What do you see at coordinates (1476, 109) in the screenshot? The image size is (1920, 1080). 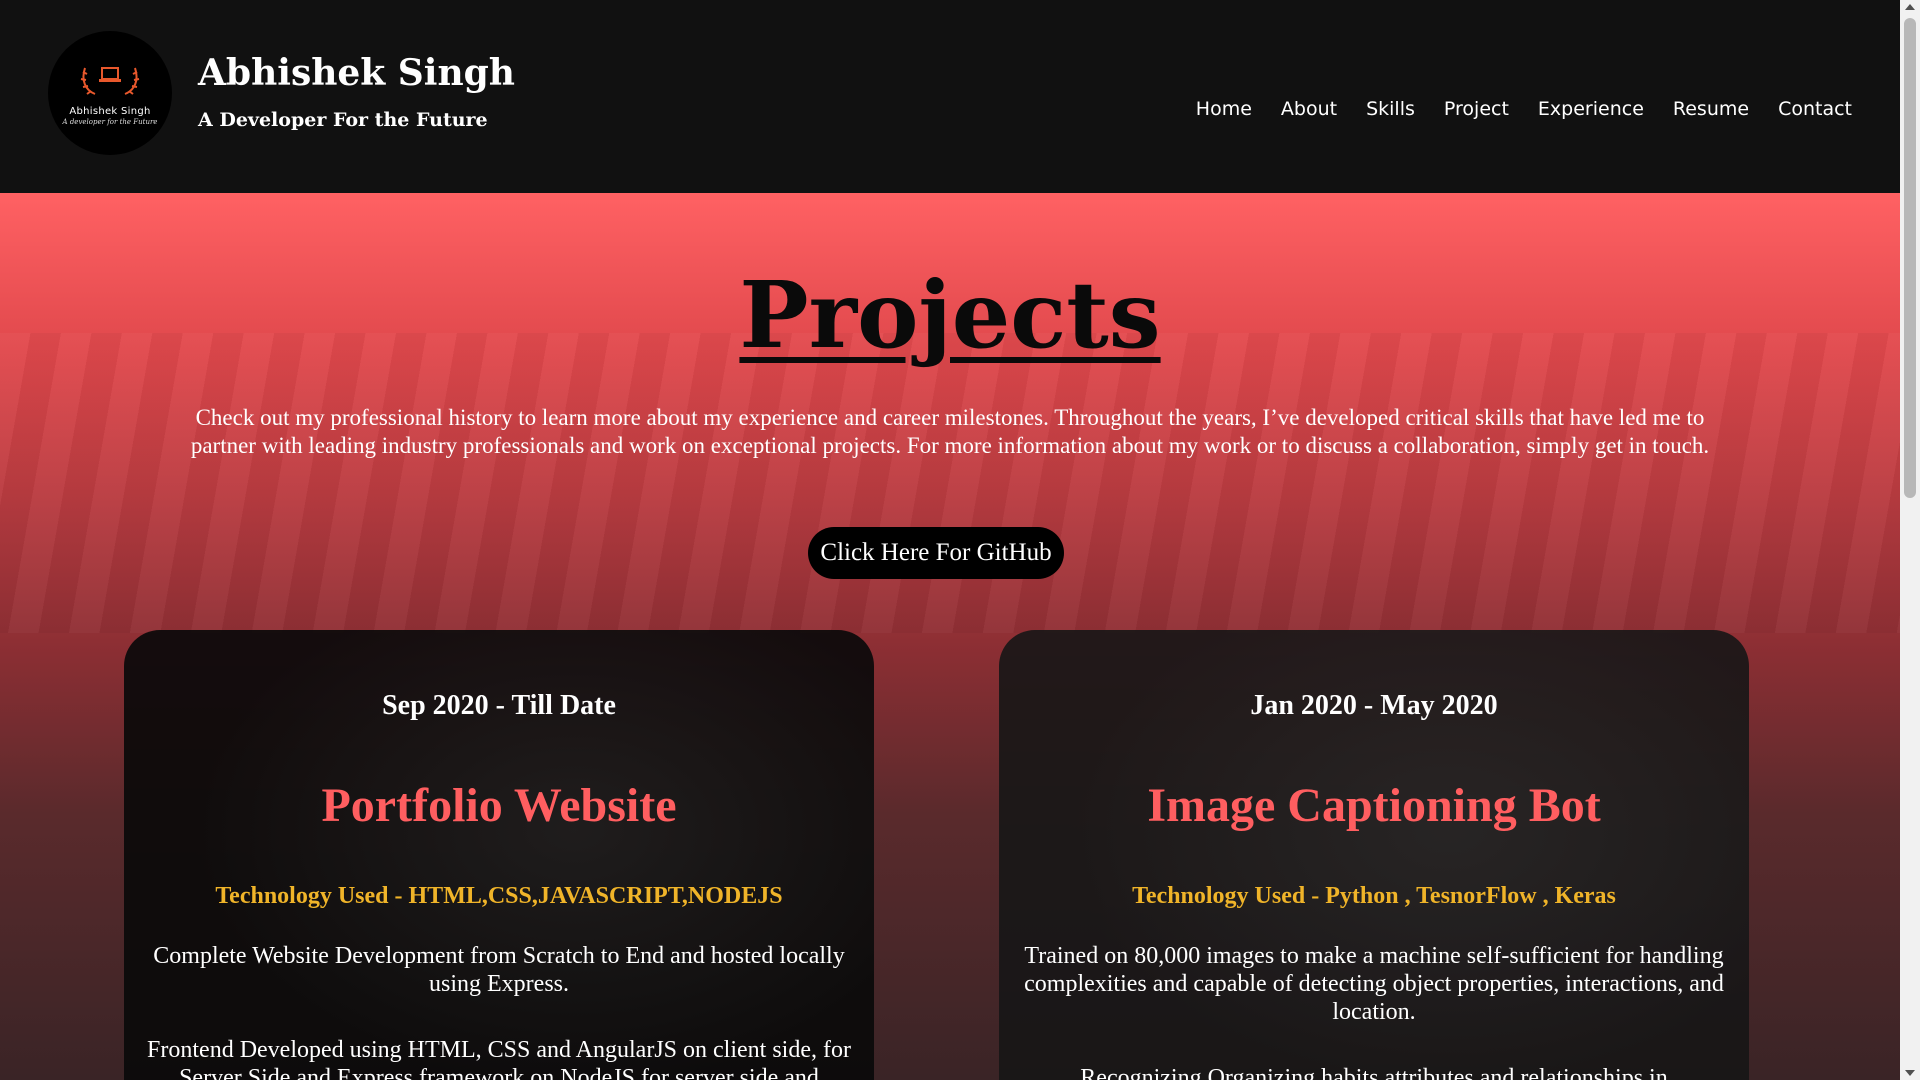 I see `nav-project: Project` at bounding box center [1476, 109].